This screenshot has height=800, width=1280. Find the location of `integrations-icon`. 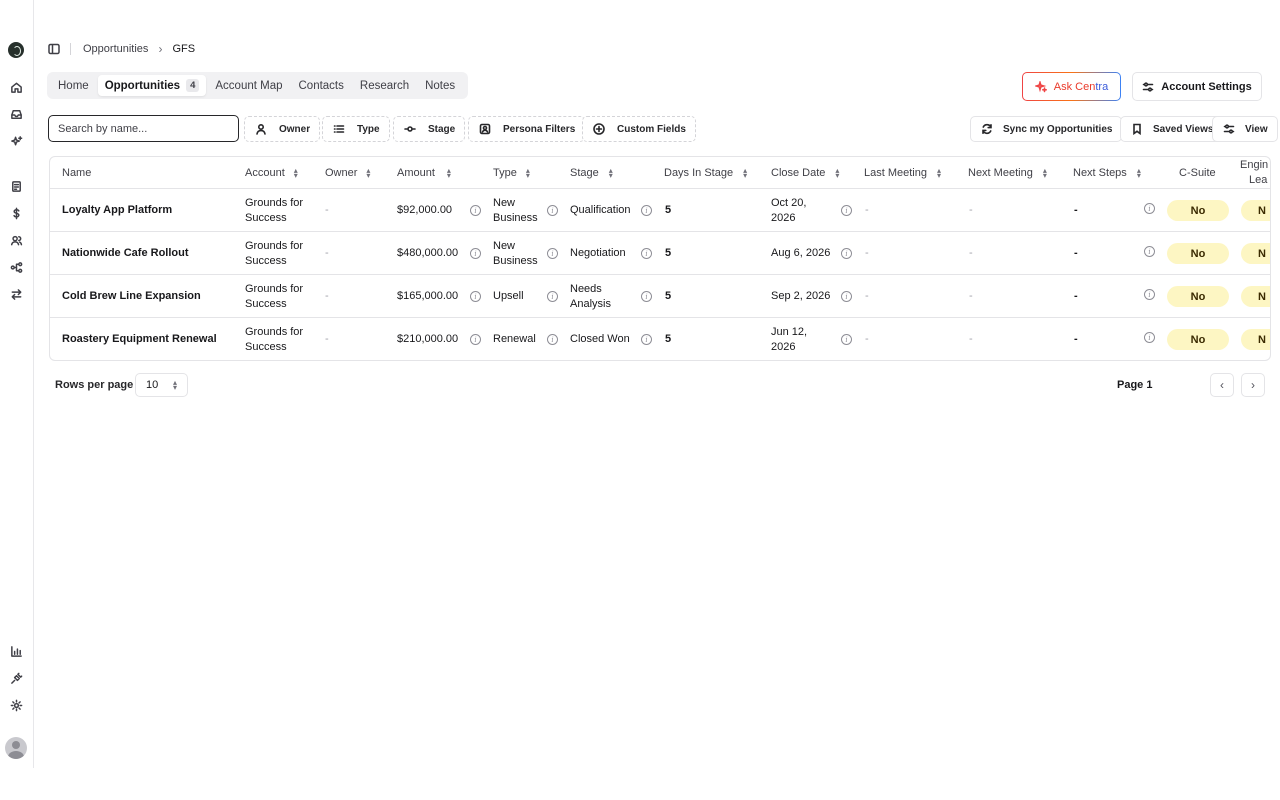

integrations-icon is located at coordinates (16, 678).